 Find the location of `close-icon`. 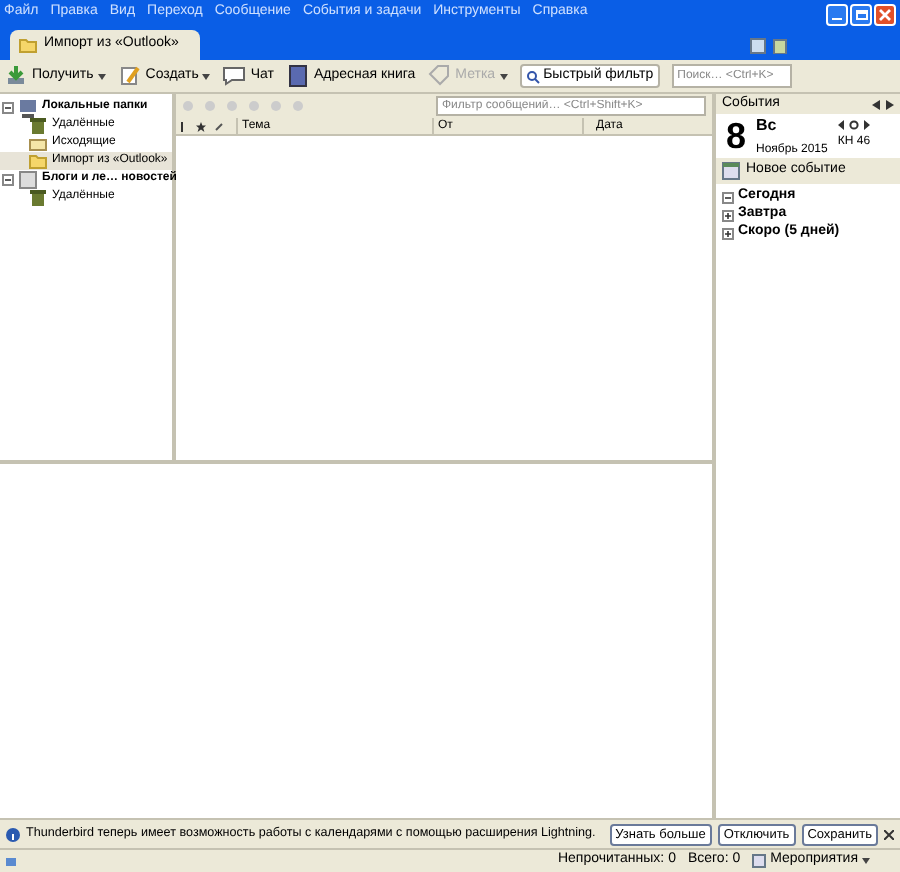

close-icon is located at coordinates (889, 834).